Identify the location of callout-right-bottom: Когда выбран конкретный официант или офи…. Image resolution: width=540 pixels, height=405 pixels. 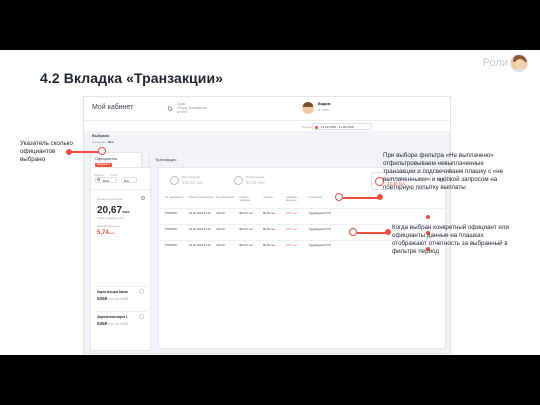
(450, 239).